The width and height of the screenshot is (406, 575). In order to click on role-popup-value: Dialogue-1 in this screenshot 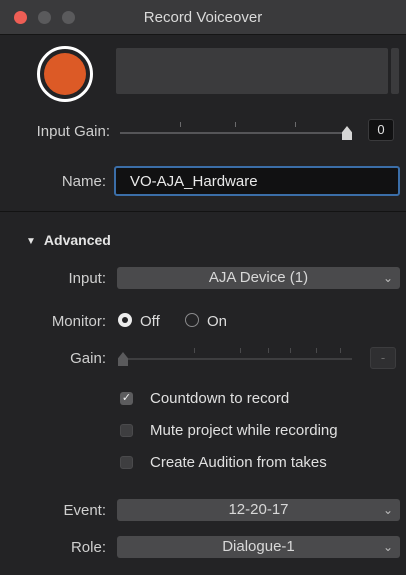, I will do `click(258, 546)`.